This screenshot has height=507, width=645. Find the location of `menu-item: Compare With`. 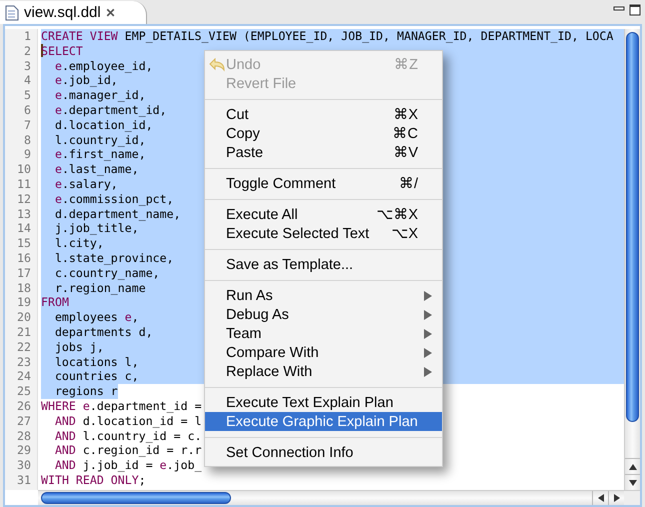

menu-item: Compare With is located at coordinates (323, 352).